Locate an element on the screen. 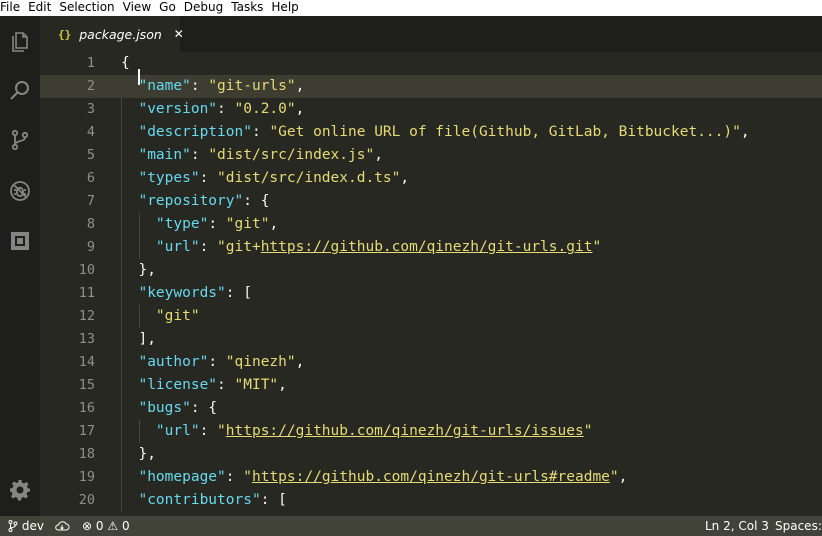  line-code: "bugs": { is located at coordinates (169, 408).